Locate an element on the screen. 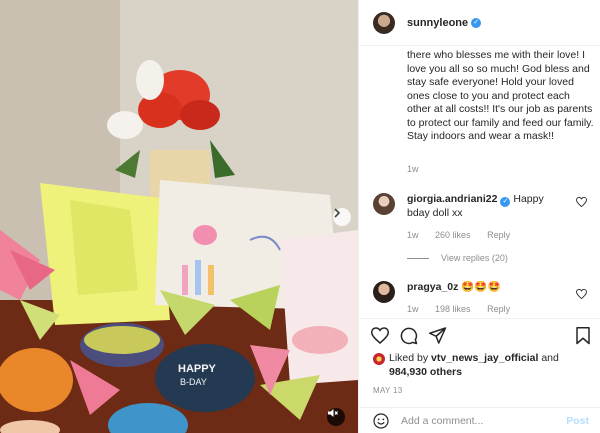 This screenshot has height=433, width=600. share-icon is located at coordinates (438, 335).